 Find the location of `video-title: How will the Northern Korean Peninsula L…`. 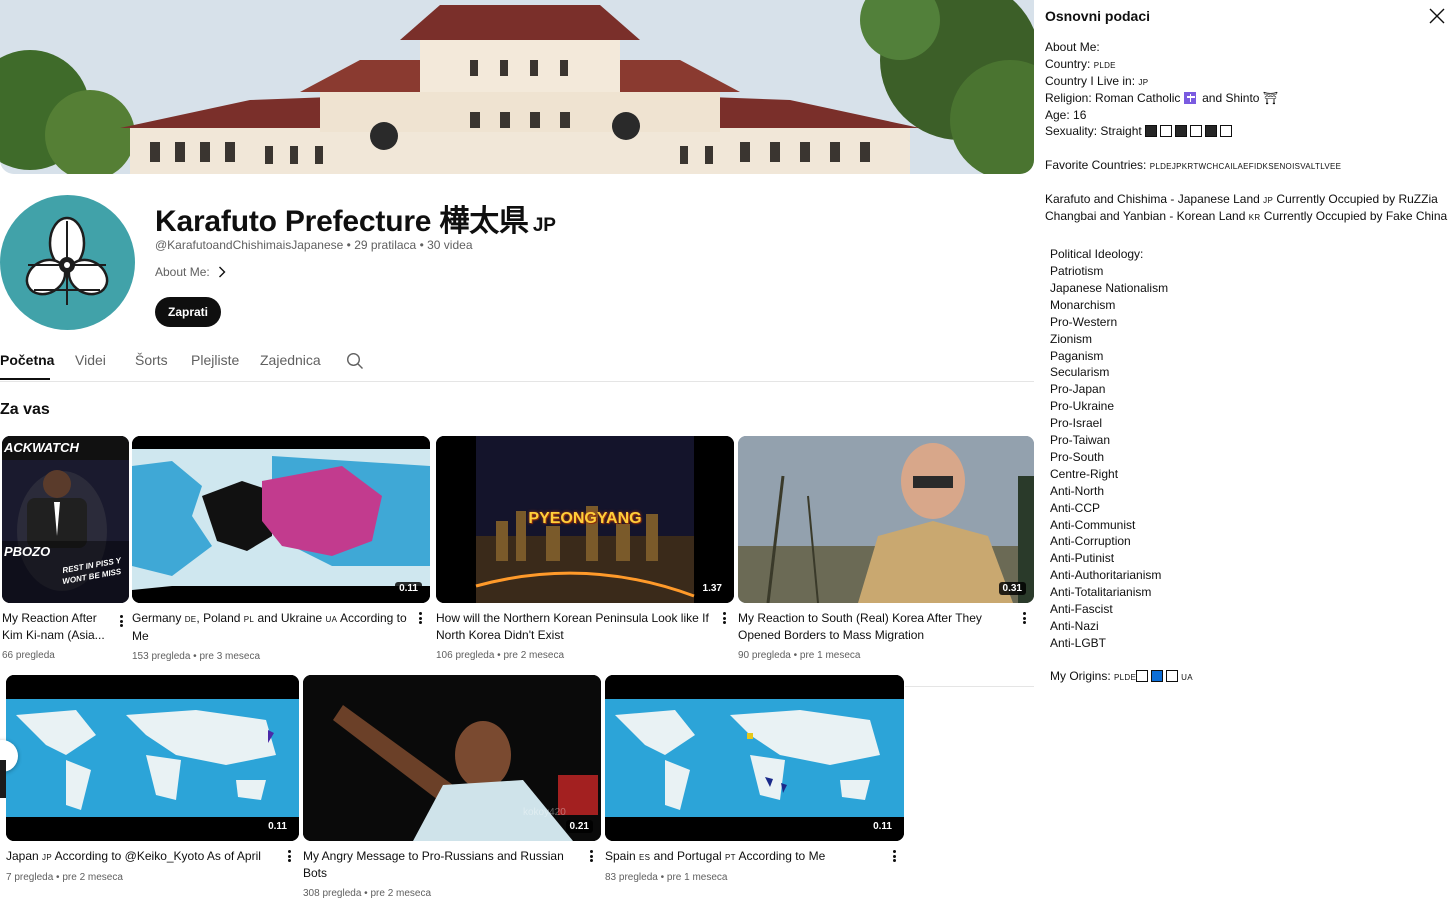

video-title: How will the Northern Korean Peninsula L… is located at coordinates (585, 627).